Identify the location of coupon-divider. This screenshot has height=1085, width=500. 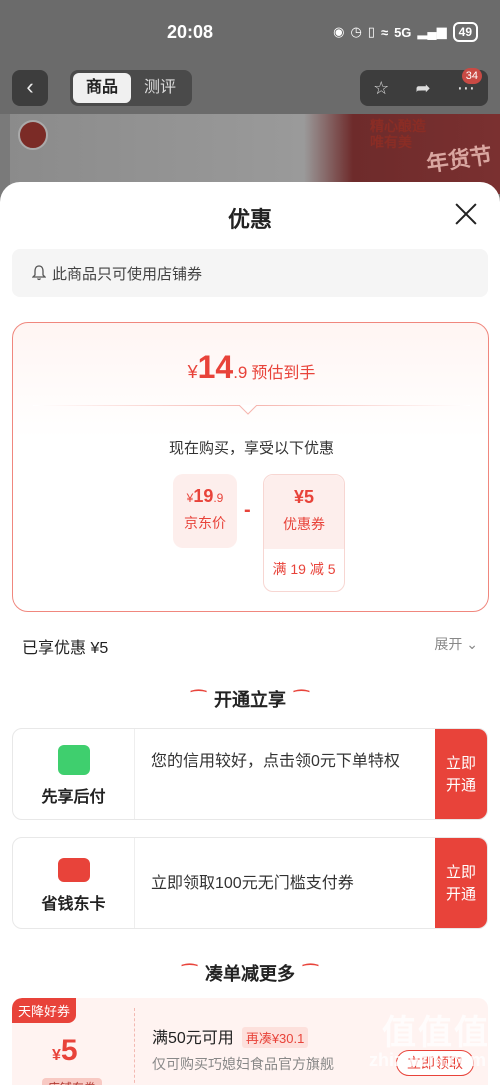
(134, 1046).